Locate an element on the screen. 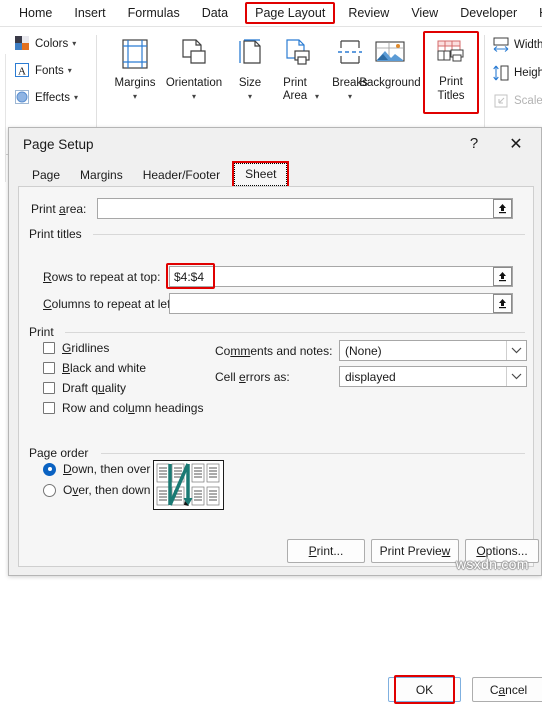  ribbon-button-scale-label: Scale is located at coordinates (528, 101).